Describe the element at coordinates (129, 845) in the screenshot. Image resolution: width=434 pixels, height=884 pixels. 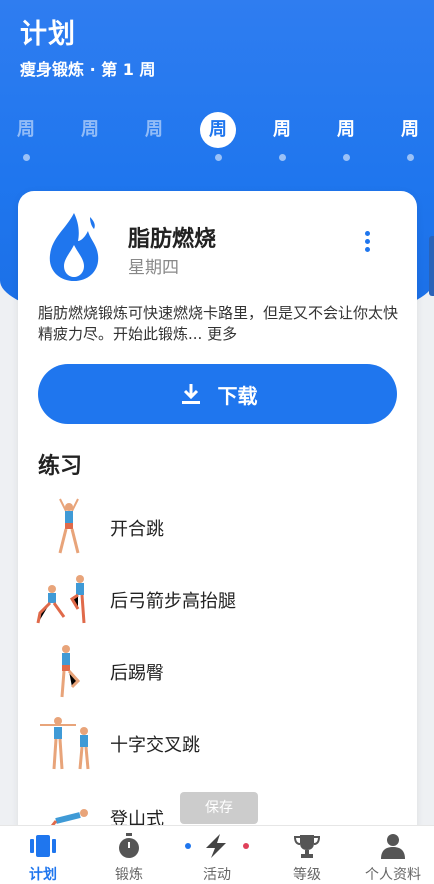
I see `stopwatch-icon` at that location.